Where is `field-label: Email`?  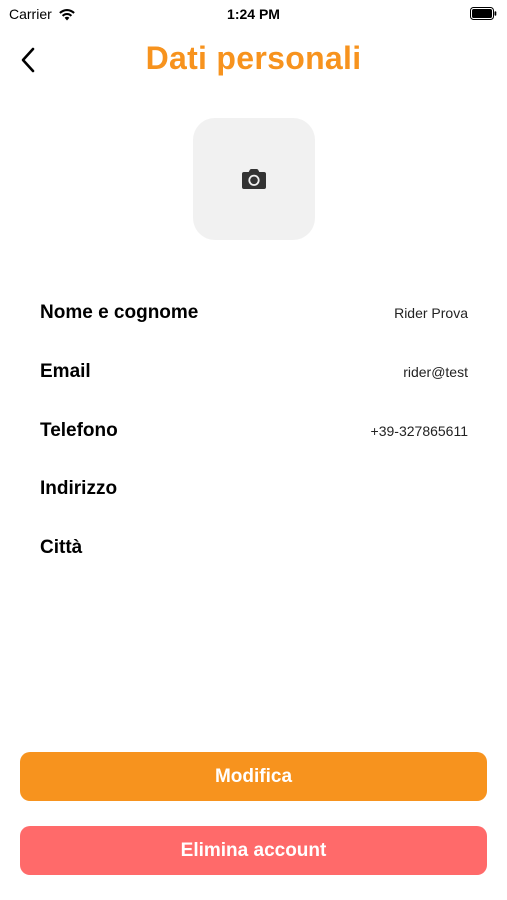
field-label: Email is located at coordinates (65, 372).